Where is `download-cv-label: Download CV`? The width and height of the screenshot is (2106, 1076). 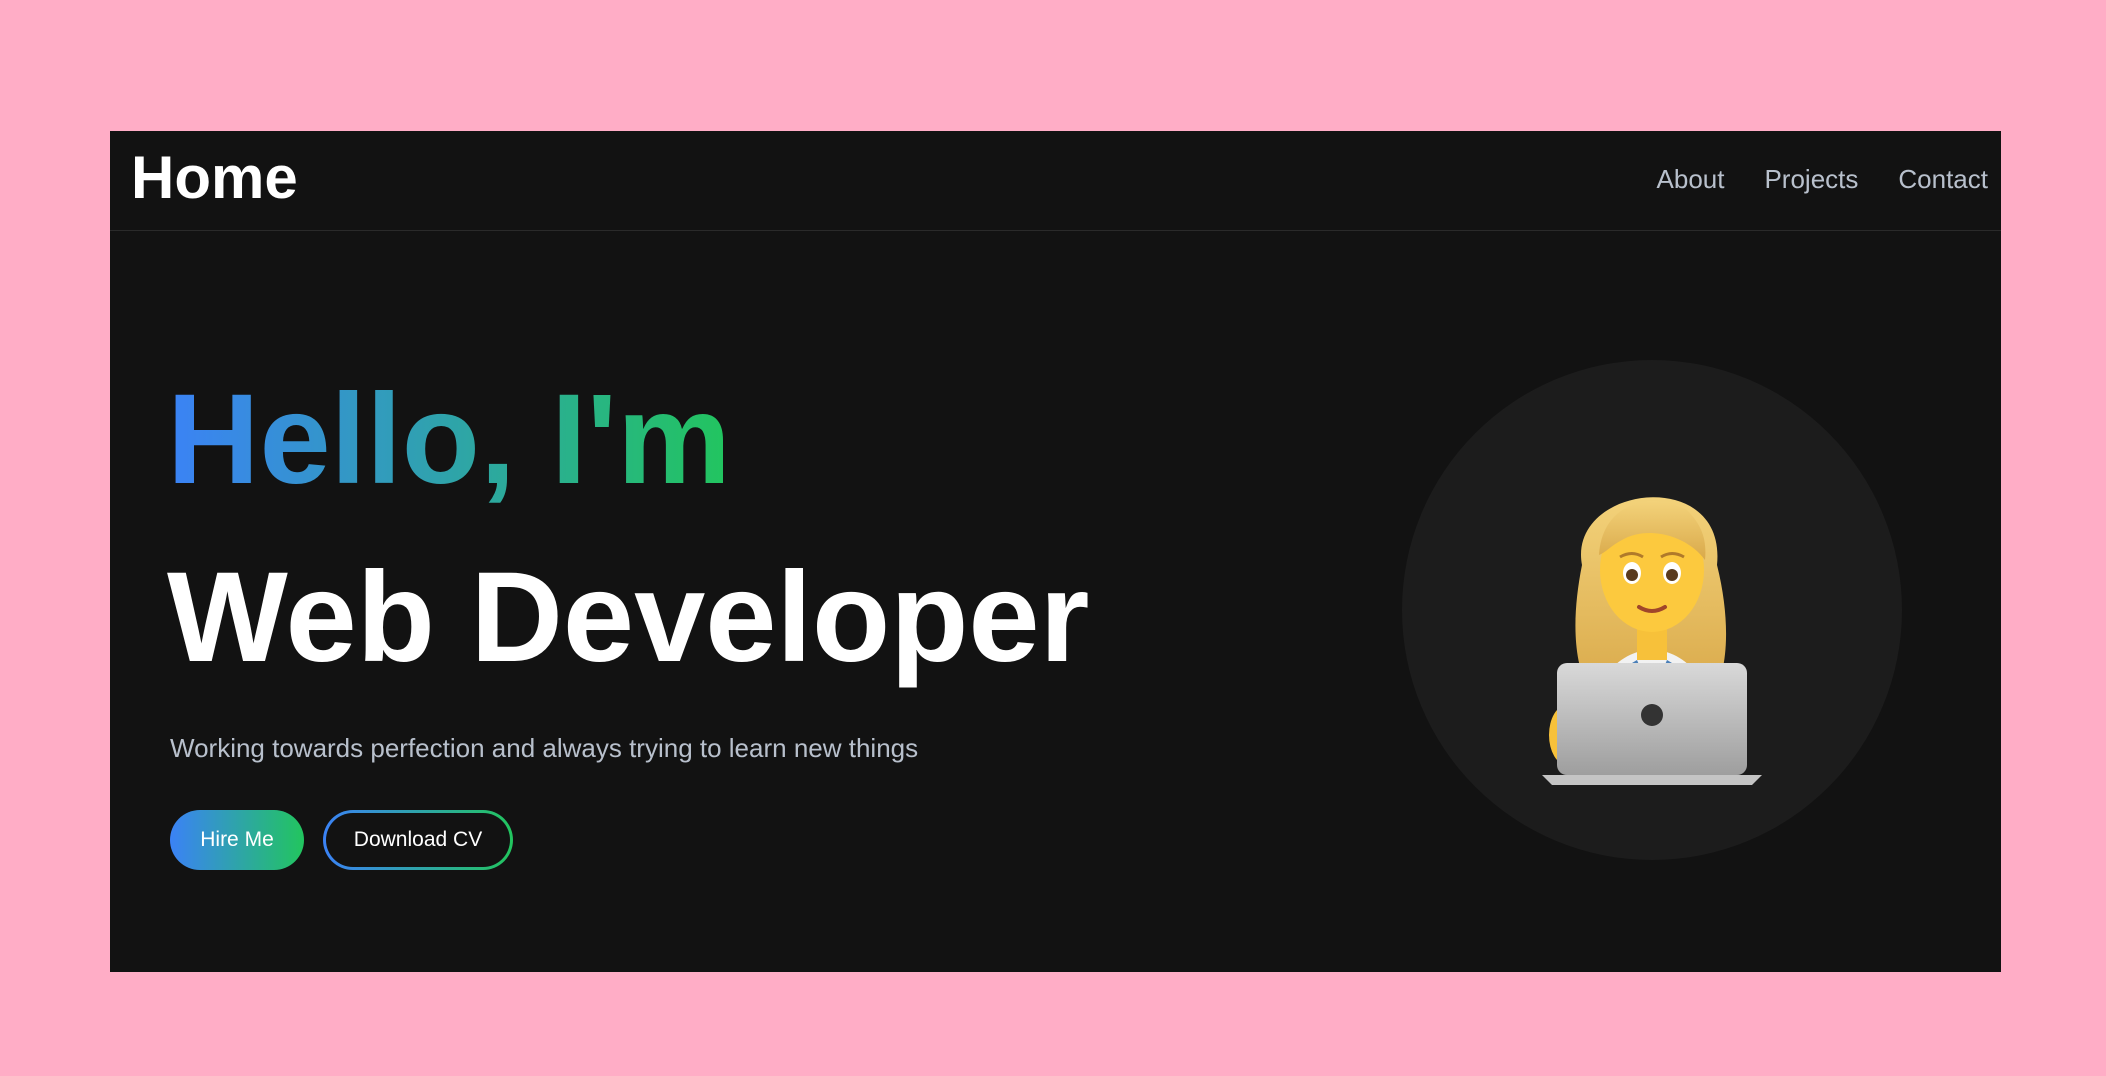
download-cv-label: Download CV is located at coordinates (418, 840).